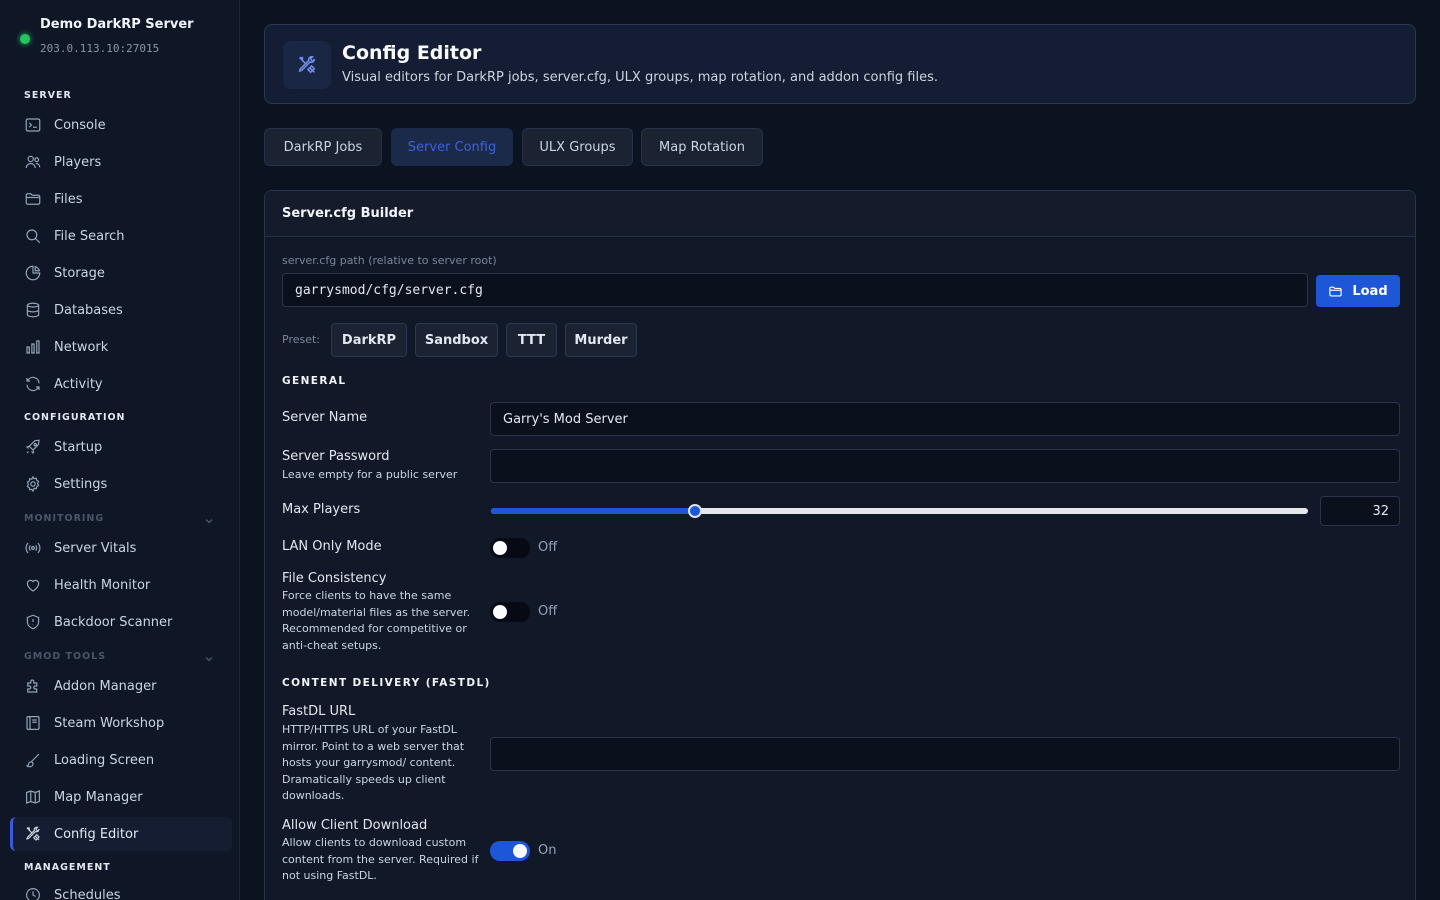  Describe the element at coordinates (104, 760) in the screenshot. I see `sidebar-item-label: Loading Screen` at that location.